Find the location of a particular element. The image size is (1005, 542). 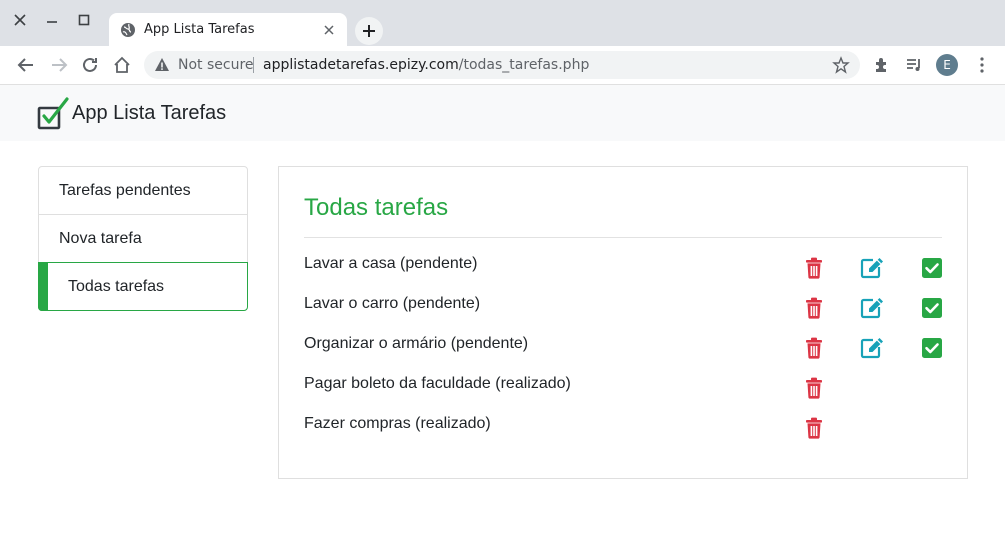

plus-icon is located at coordinates (369, 31).